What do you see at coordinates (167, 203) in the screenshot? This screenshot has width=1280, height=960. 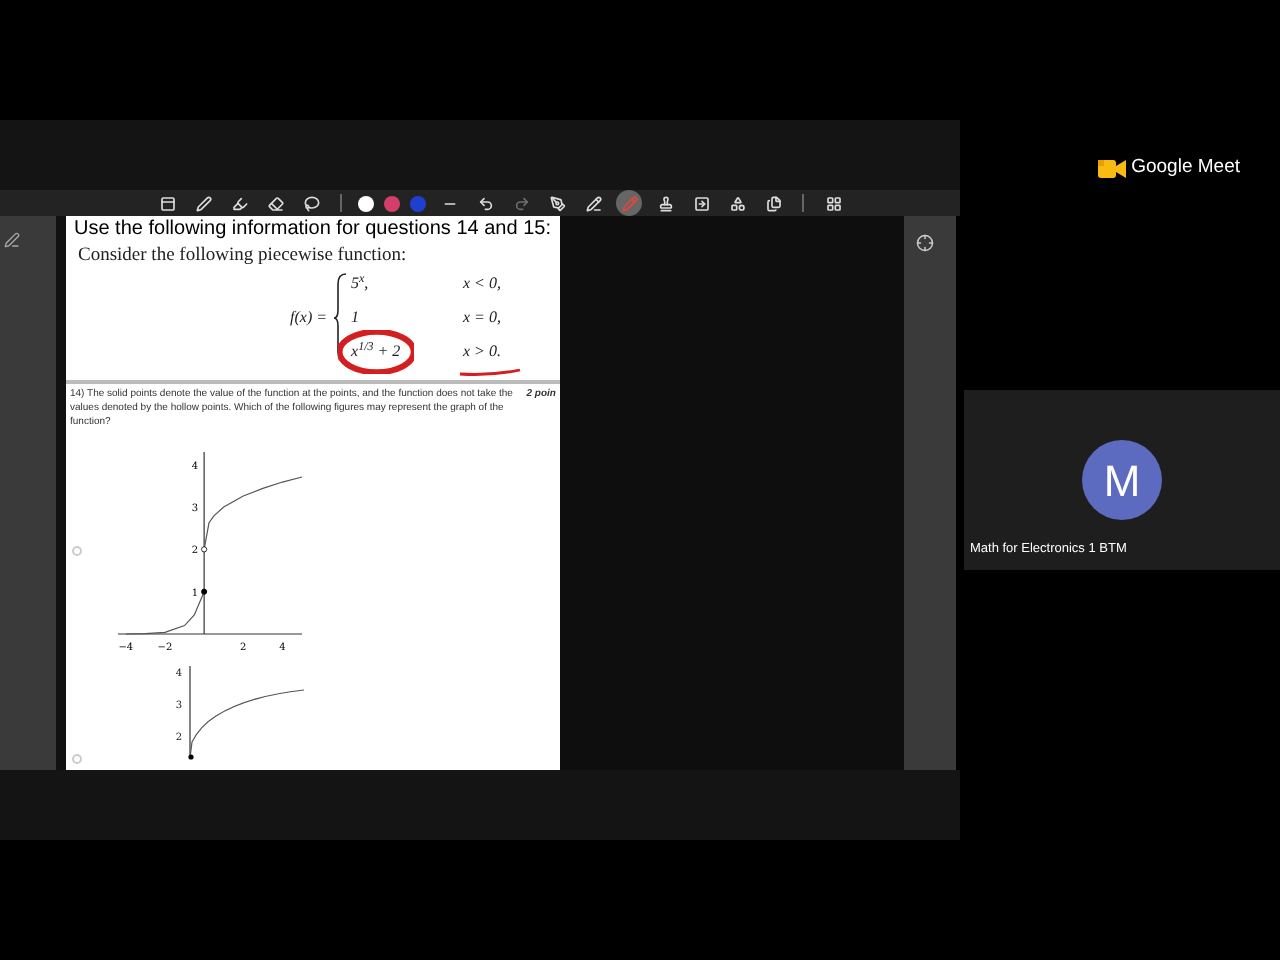 I see `panel-icon` at bounding box center [167, 203].